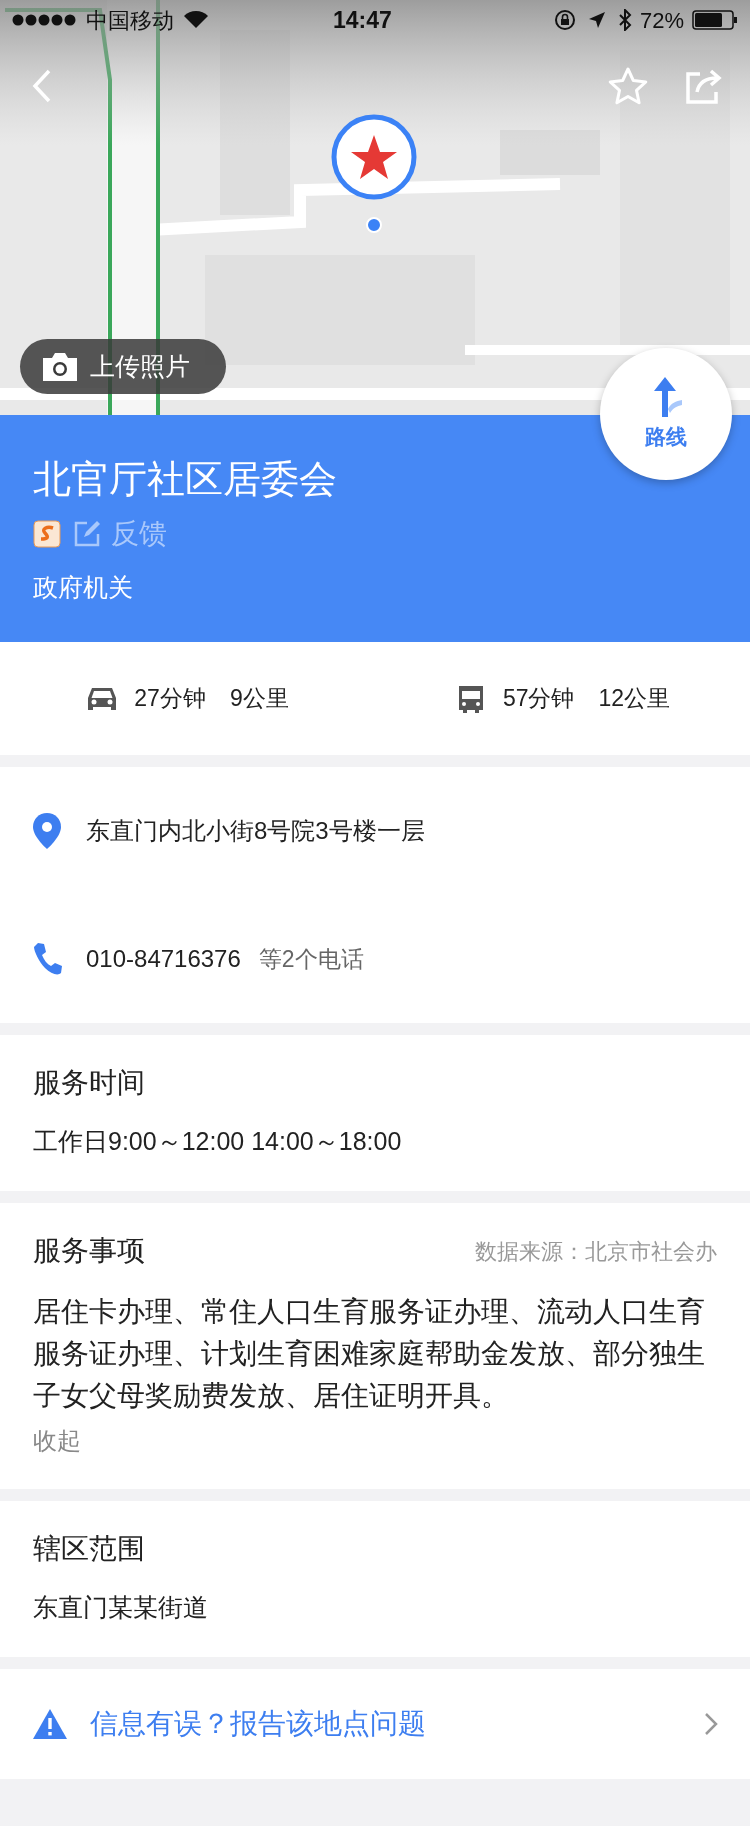 This screenshot has width=750, height=1826. I want to click on more-phones-text: 等2个电话, so click(311, 959).